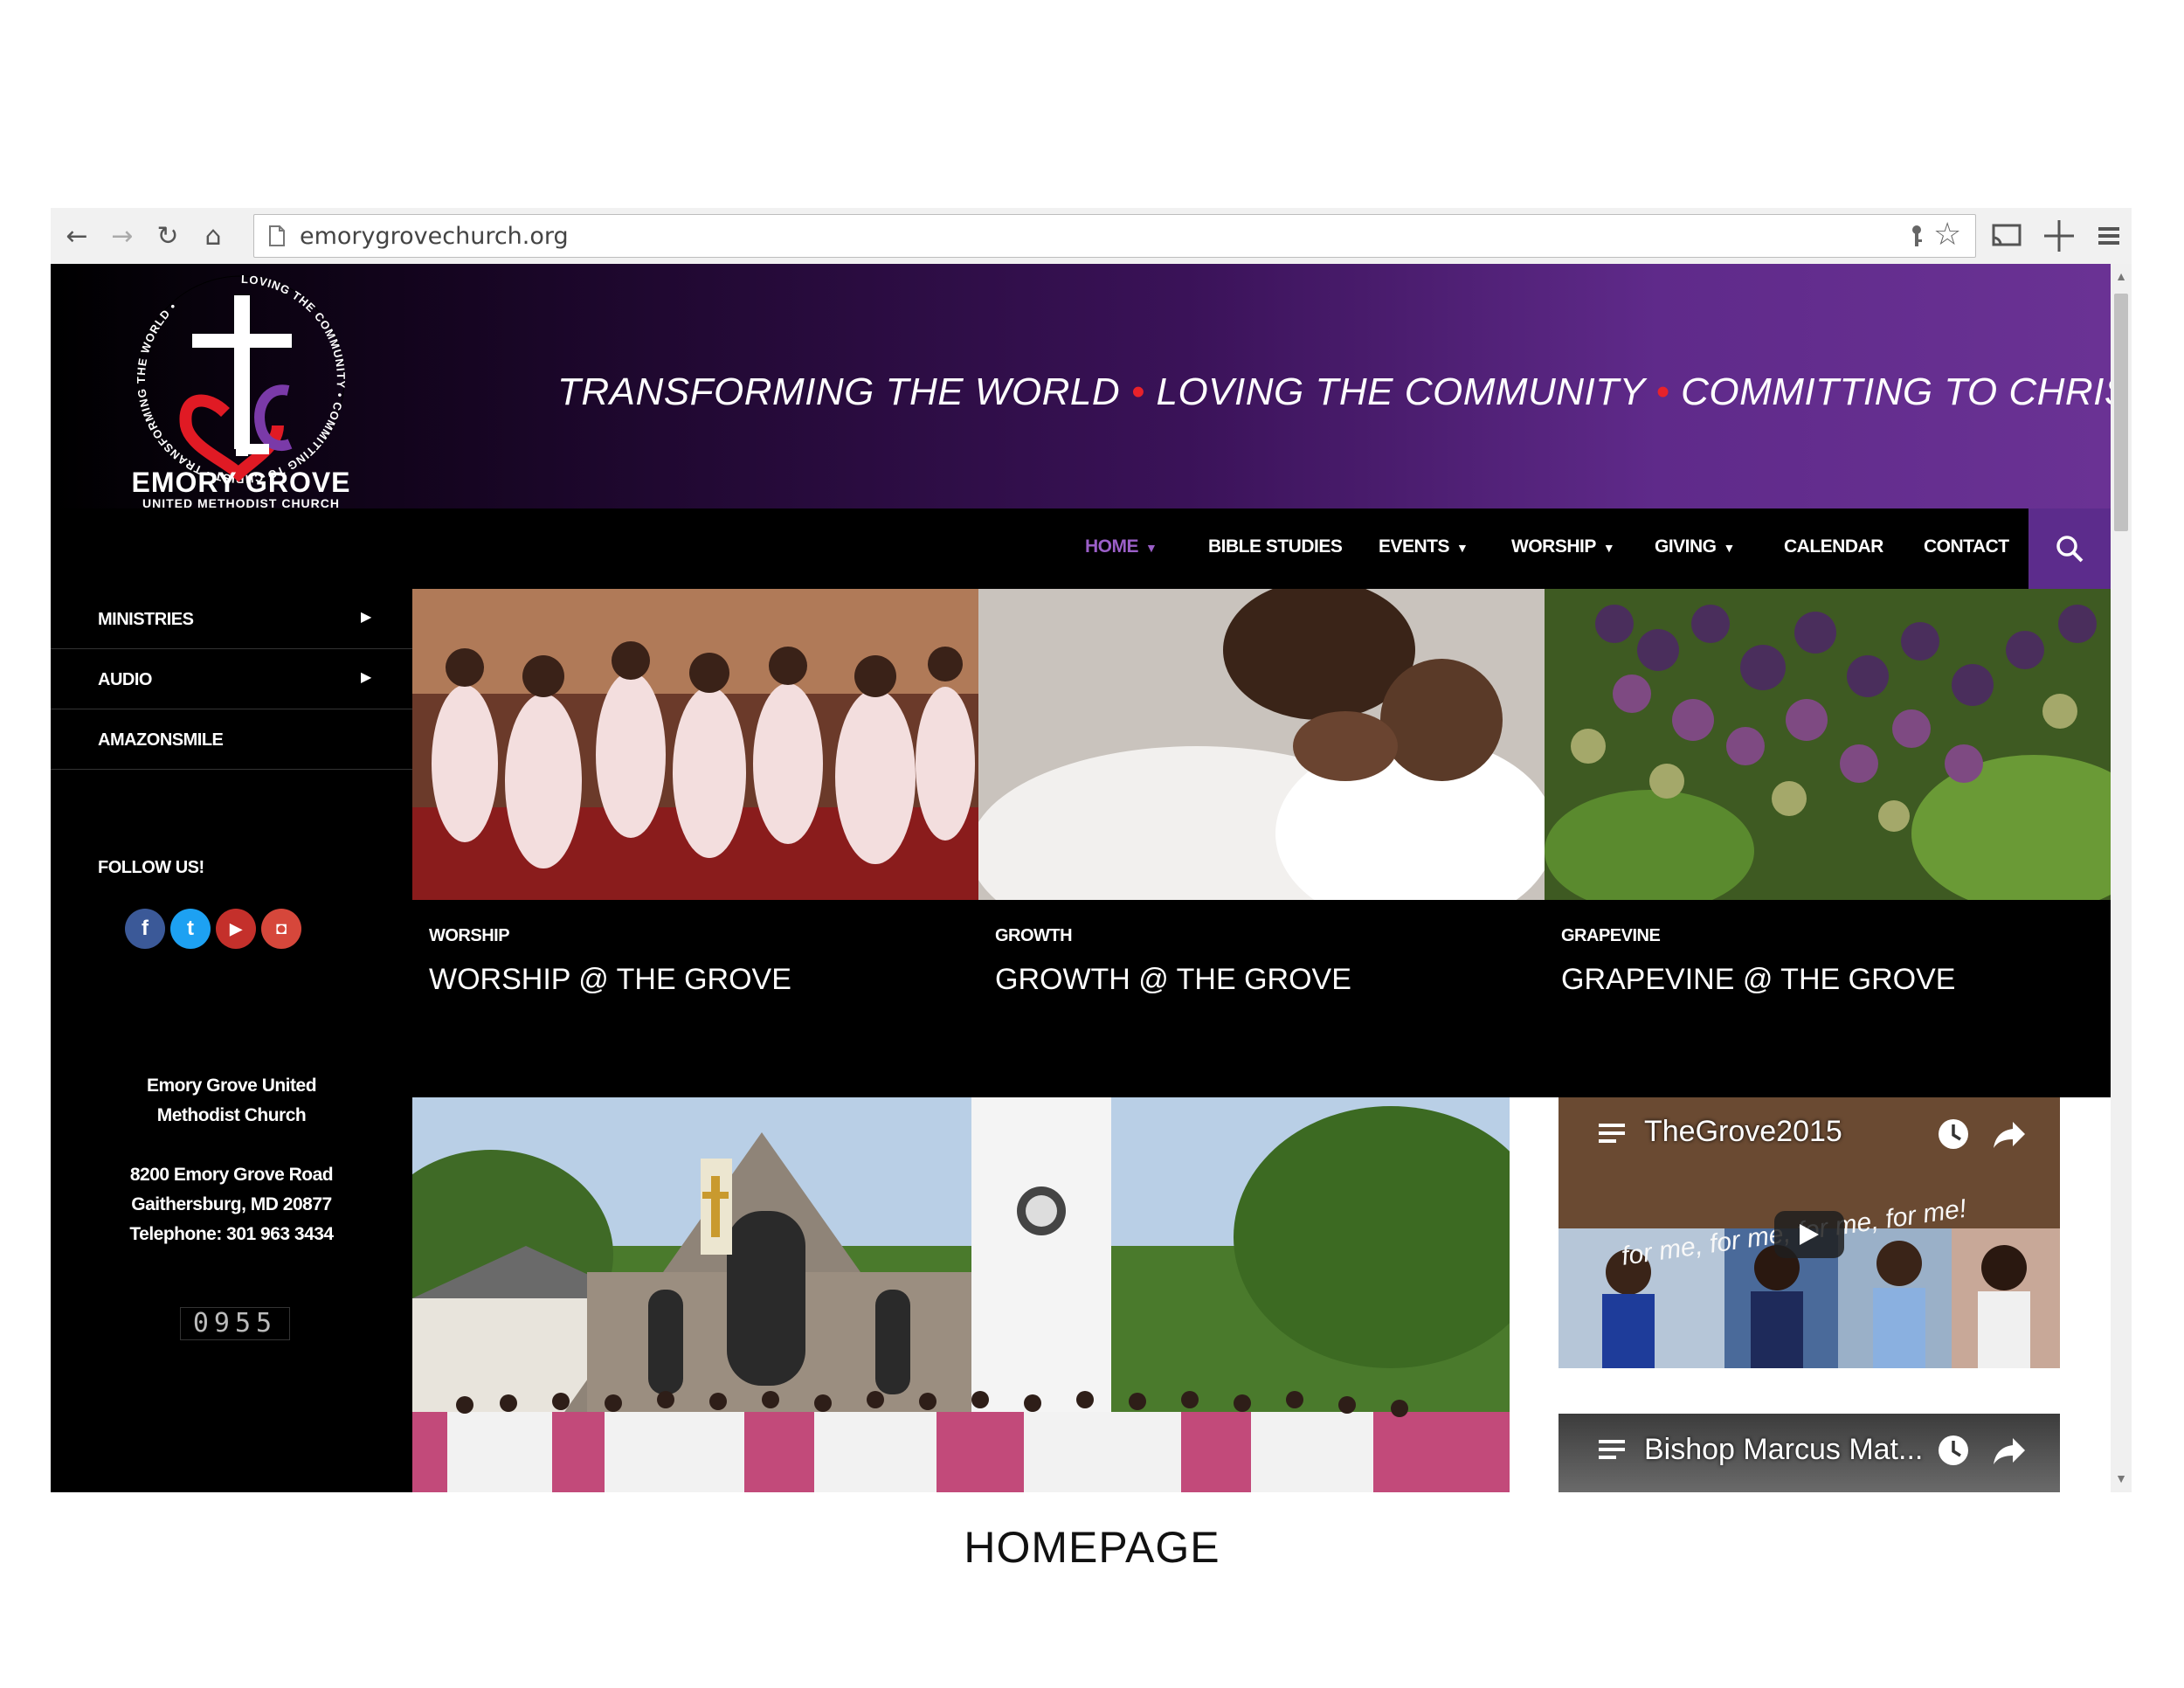  Describe the element at coordinates (1758, 980) in the screenshot. I see `feature-title: GRAPEVINE @ THE GROVE` at that location.